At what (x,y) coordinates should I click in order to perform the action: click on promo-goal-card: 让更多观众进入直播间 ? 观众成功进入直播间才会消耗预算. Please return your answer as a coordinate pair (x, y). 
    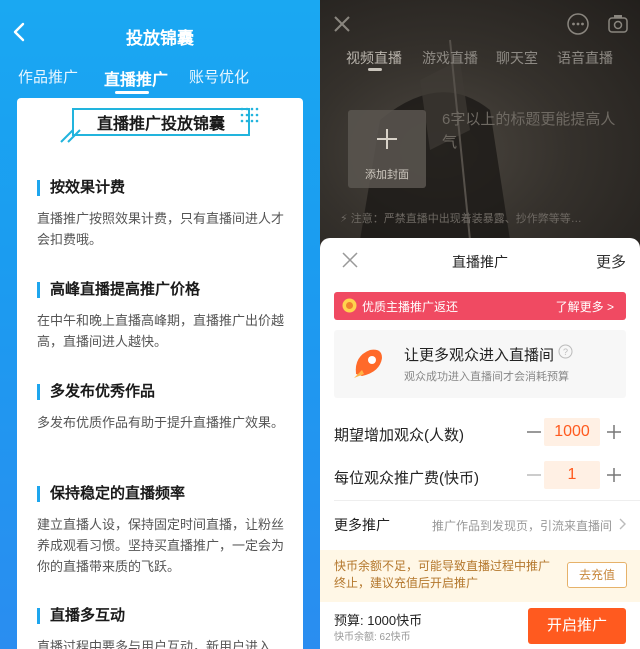
    Looking at the image, I should click on (480, 364).